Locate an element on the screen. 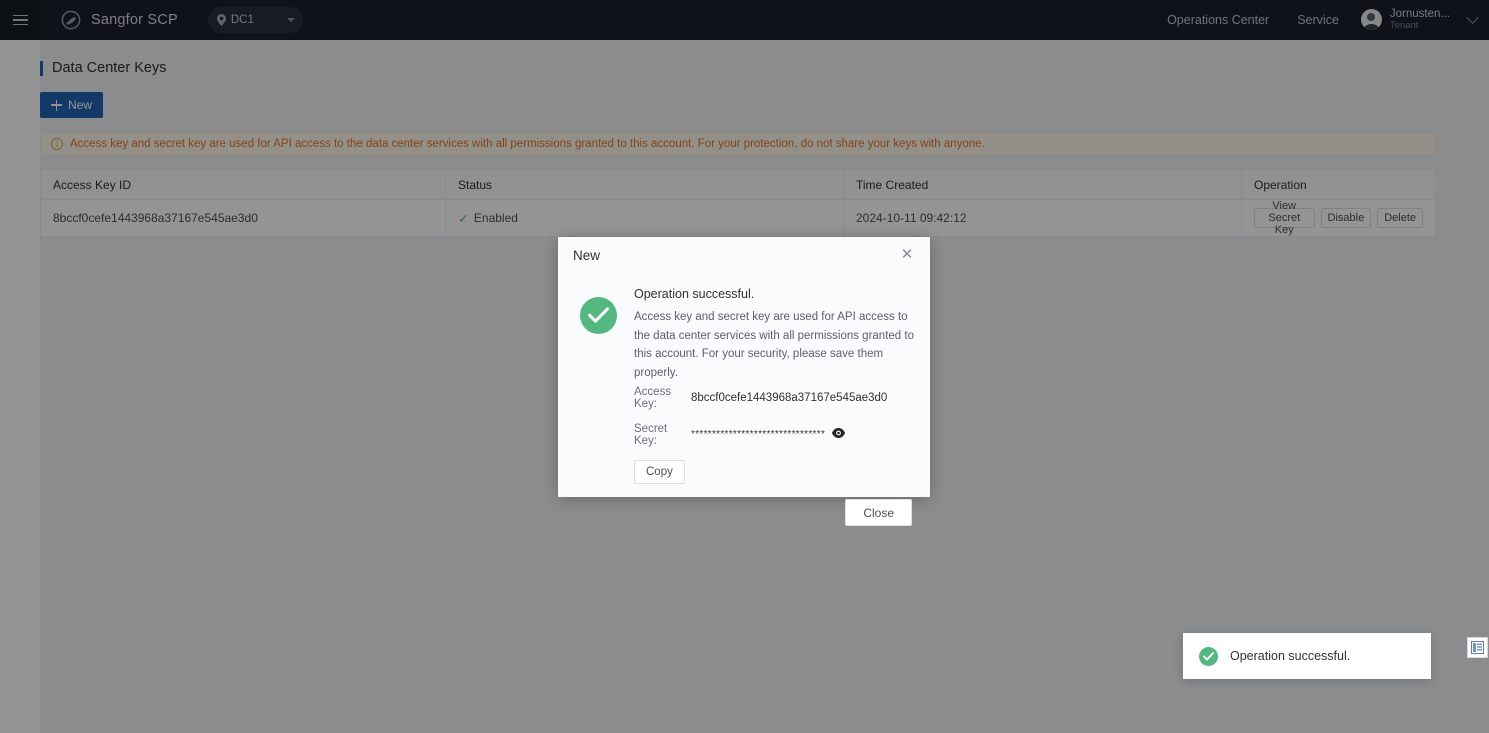 The height and width of the screenshot is (733, 1489). access-key-value: 8bccf0cefe1443968a37167e545ae3d0 is located at coordinates (789, 397).